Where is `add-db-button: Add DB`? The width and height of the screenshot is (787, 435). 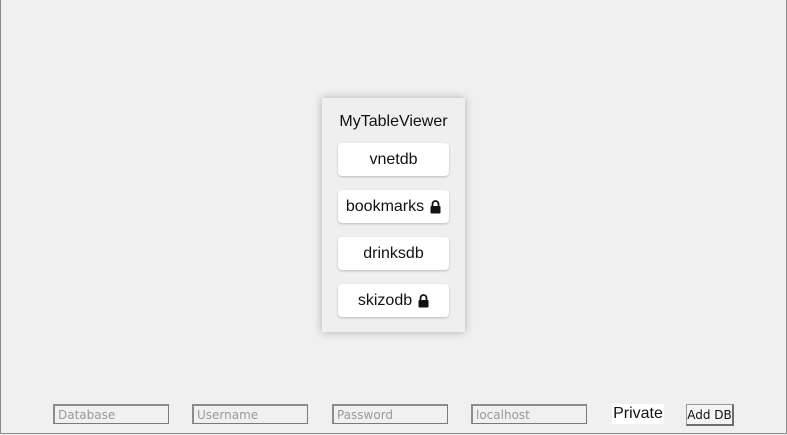 add-db-button: Add DB is located at coordinates (710, 415).